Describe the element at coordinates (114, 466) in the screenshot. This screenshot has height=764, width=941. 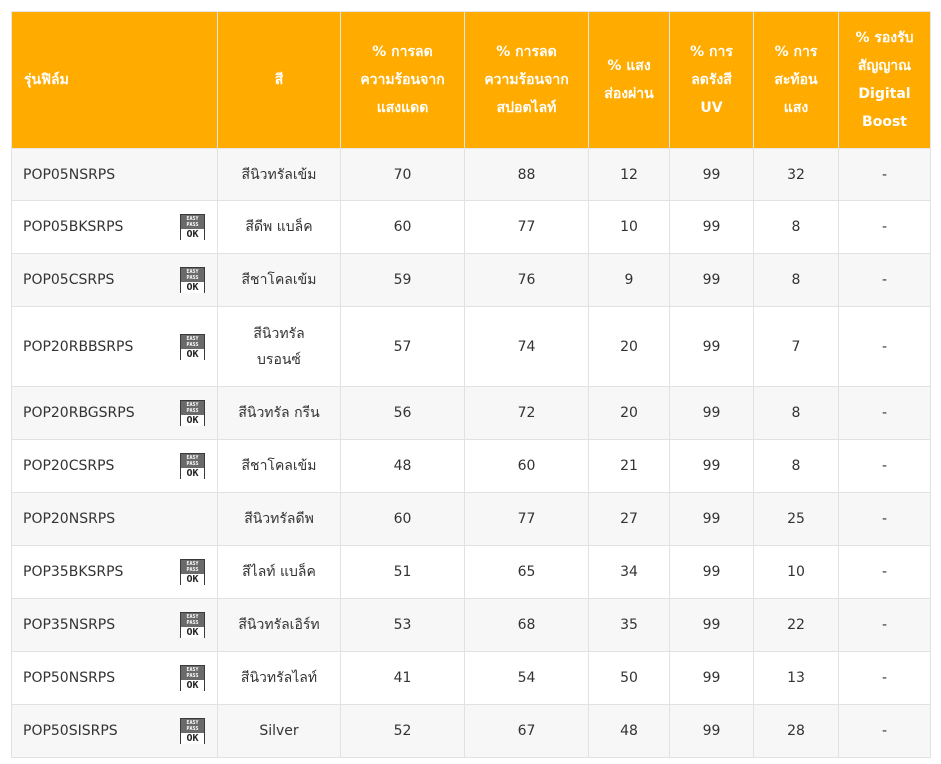
I see `model-cell: POP20CSRPS EASY PASS OK` at that location.